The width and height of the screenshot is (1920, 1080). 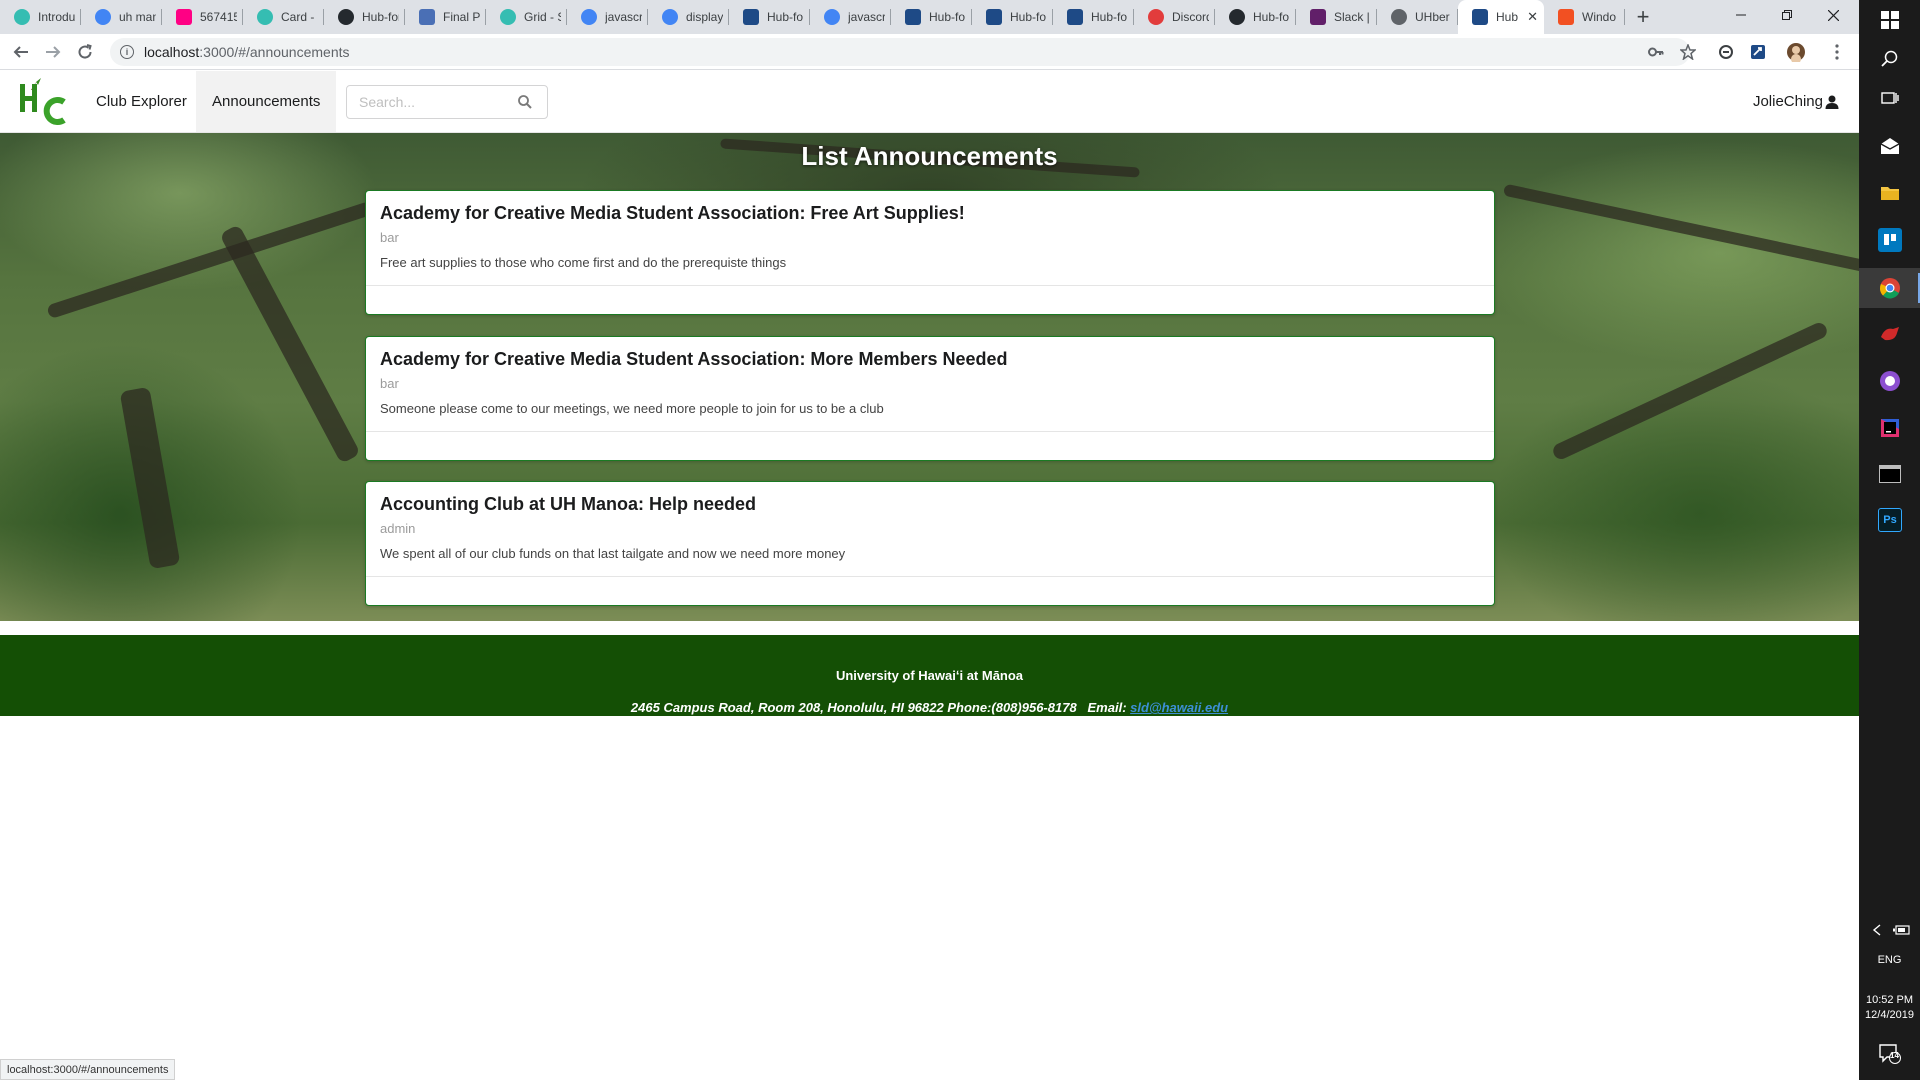 I want to click on browser-tab: 567415, so click(x=202, y=17).